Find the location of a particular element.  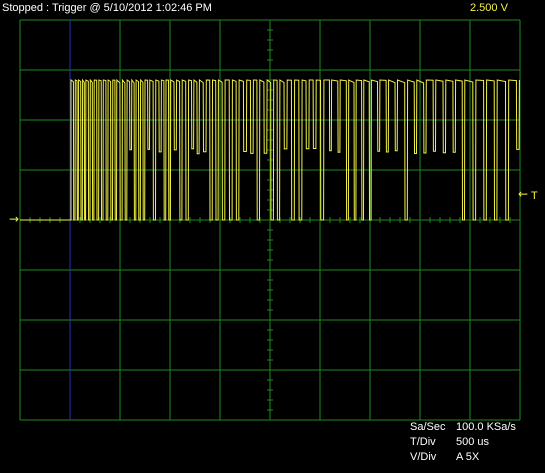

readout-time-div-label: T/Div is located at coordinates (423, 442).